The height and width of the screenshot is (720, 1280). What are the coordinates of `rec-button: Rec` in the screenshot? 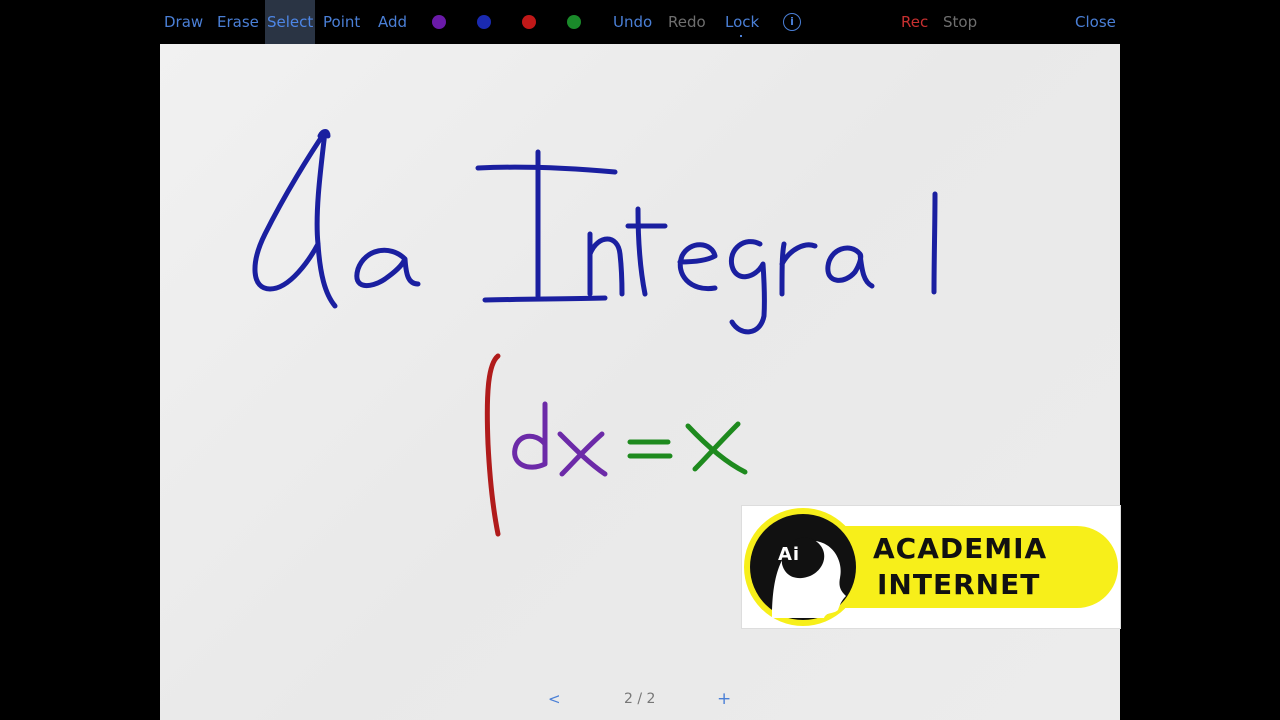 It's located at (914, 22).